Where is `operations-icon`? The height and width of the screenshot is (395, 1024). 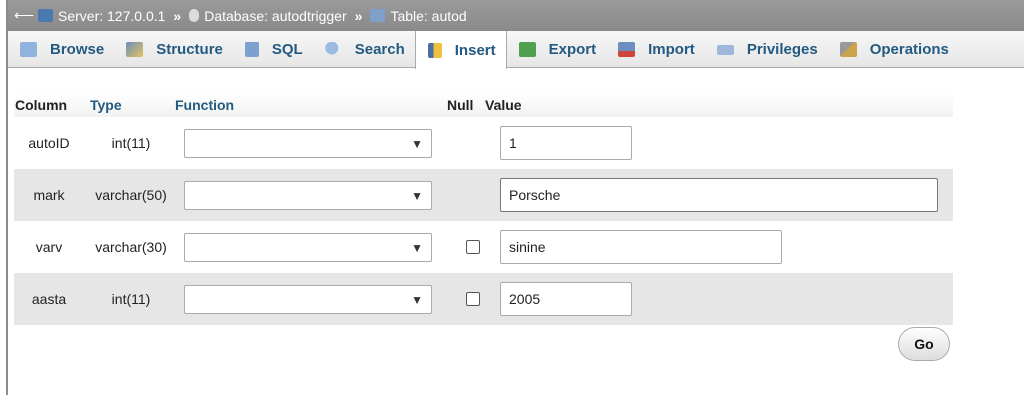
operations-icon is located at coordinates (848, 49).